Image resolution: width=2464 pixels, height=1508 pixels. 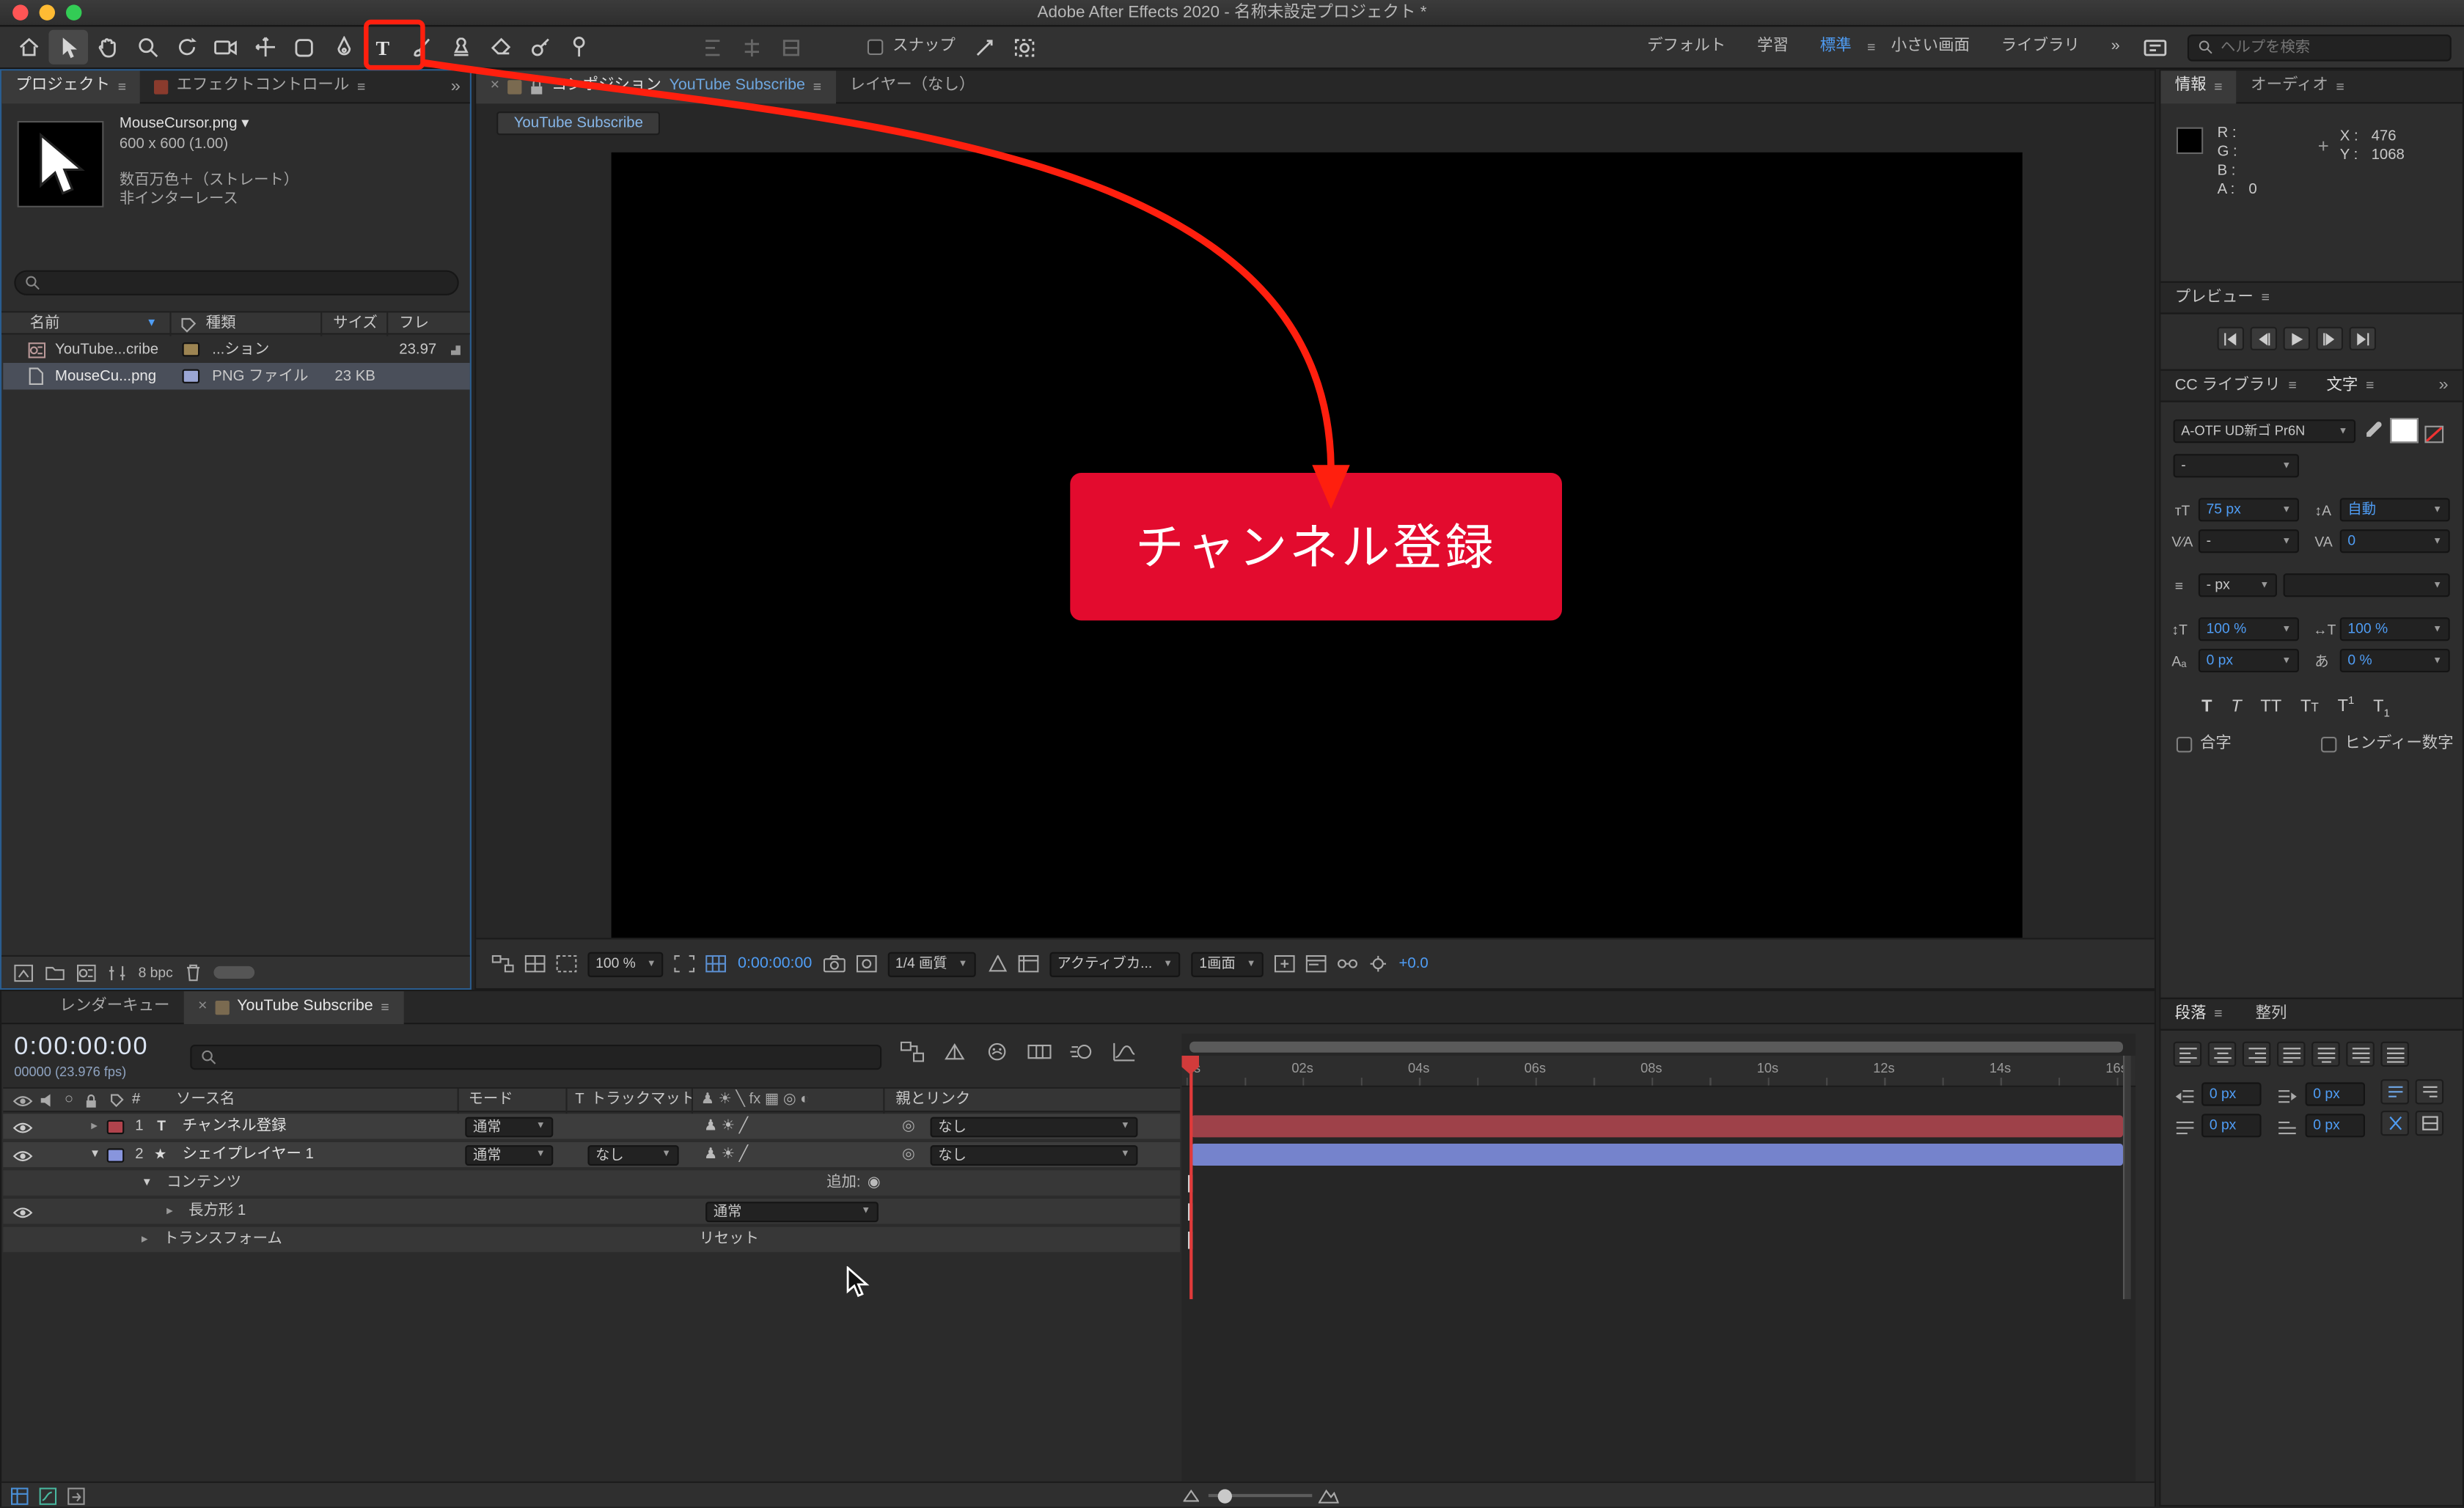 I want to click on tab-layer-viewer: レイヤー（なし）, so click(x=912, y=86).